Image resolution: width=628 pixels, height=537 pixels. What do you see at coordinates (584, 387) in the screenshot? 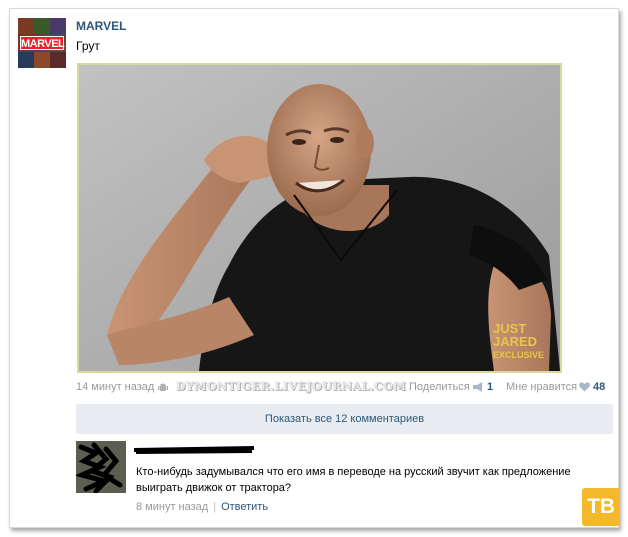
I see `heart-icon` at bounding box center [584, 387].